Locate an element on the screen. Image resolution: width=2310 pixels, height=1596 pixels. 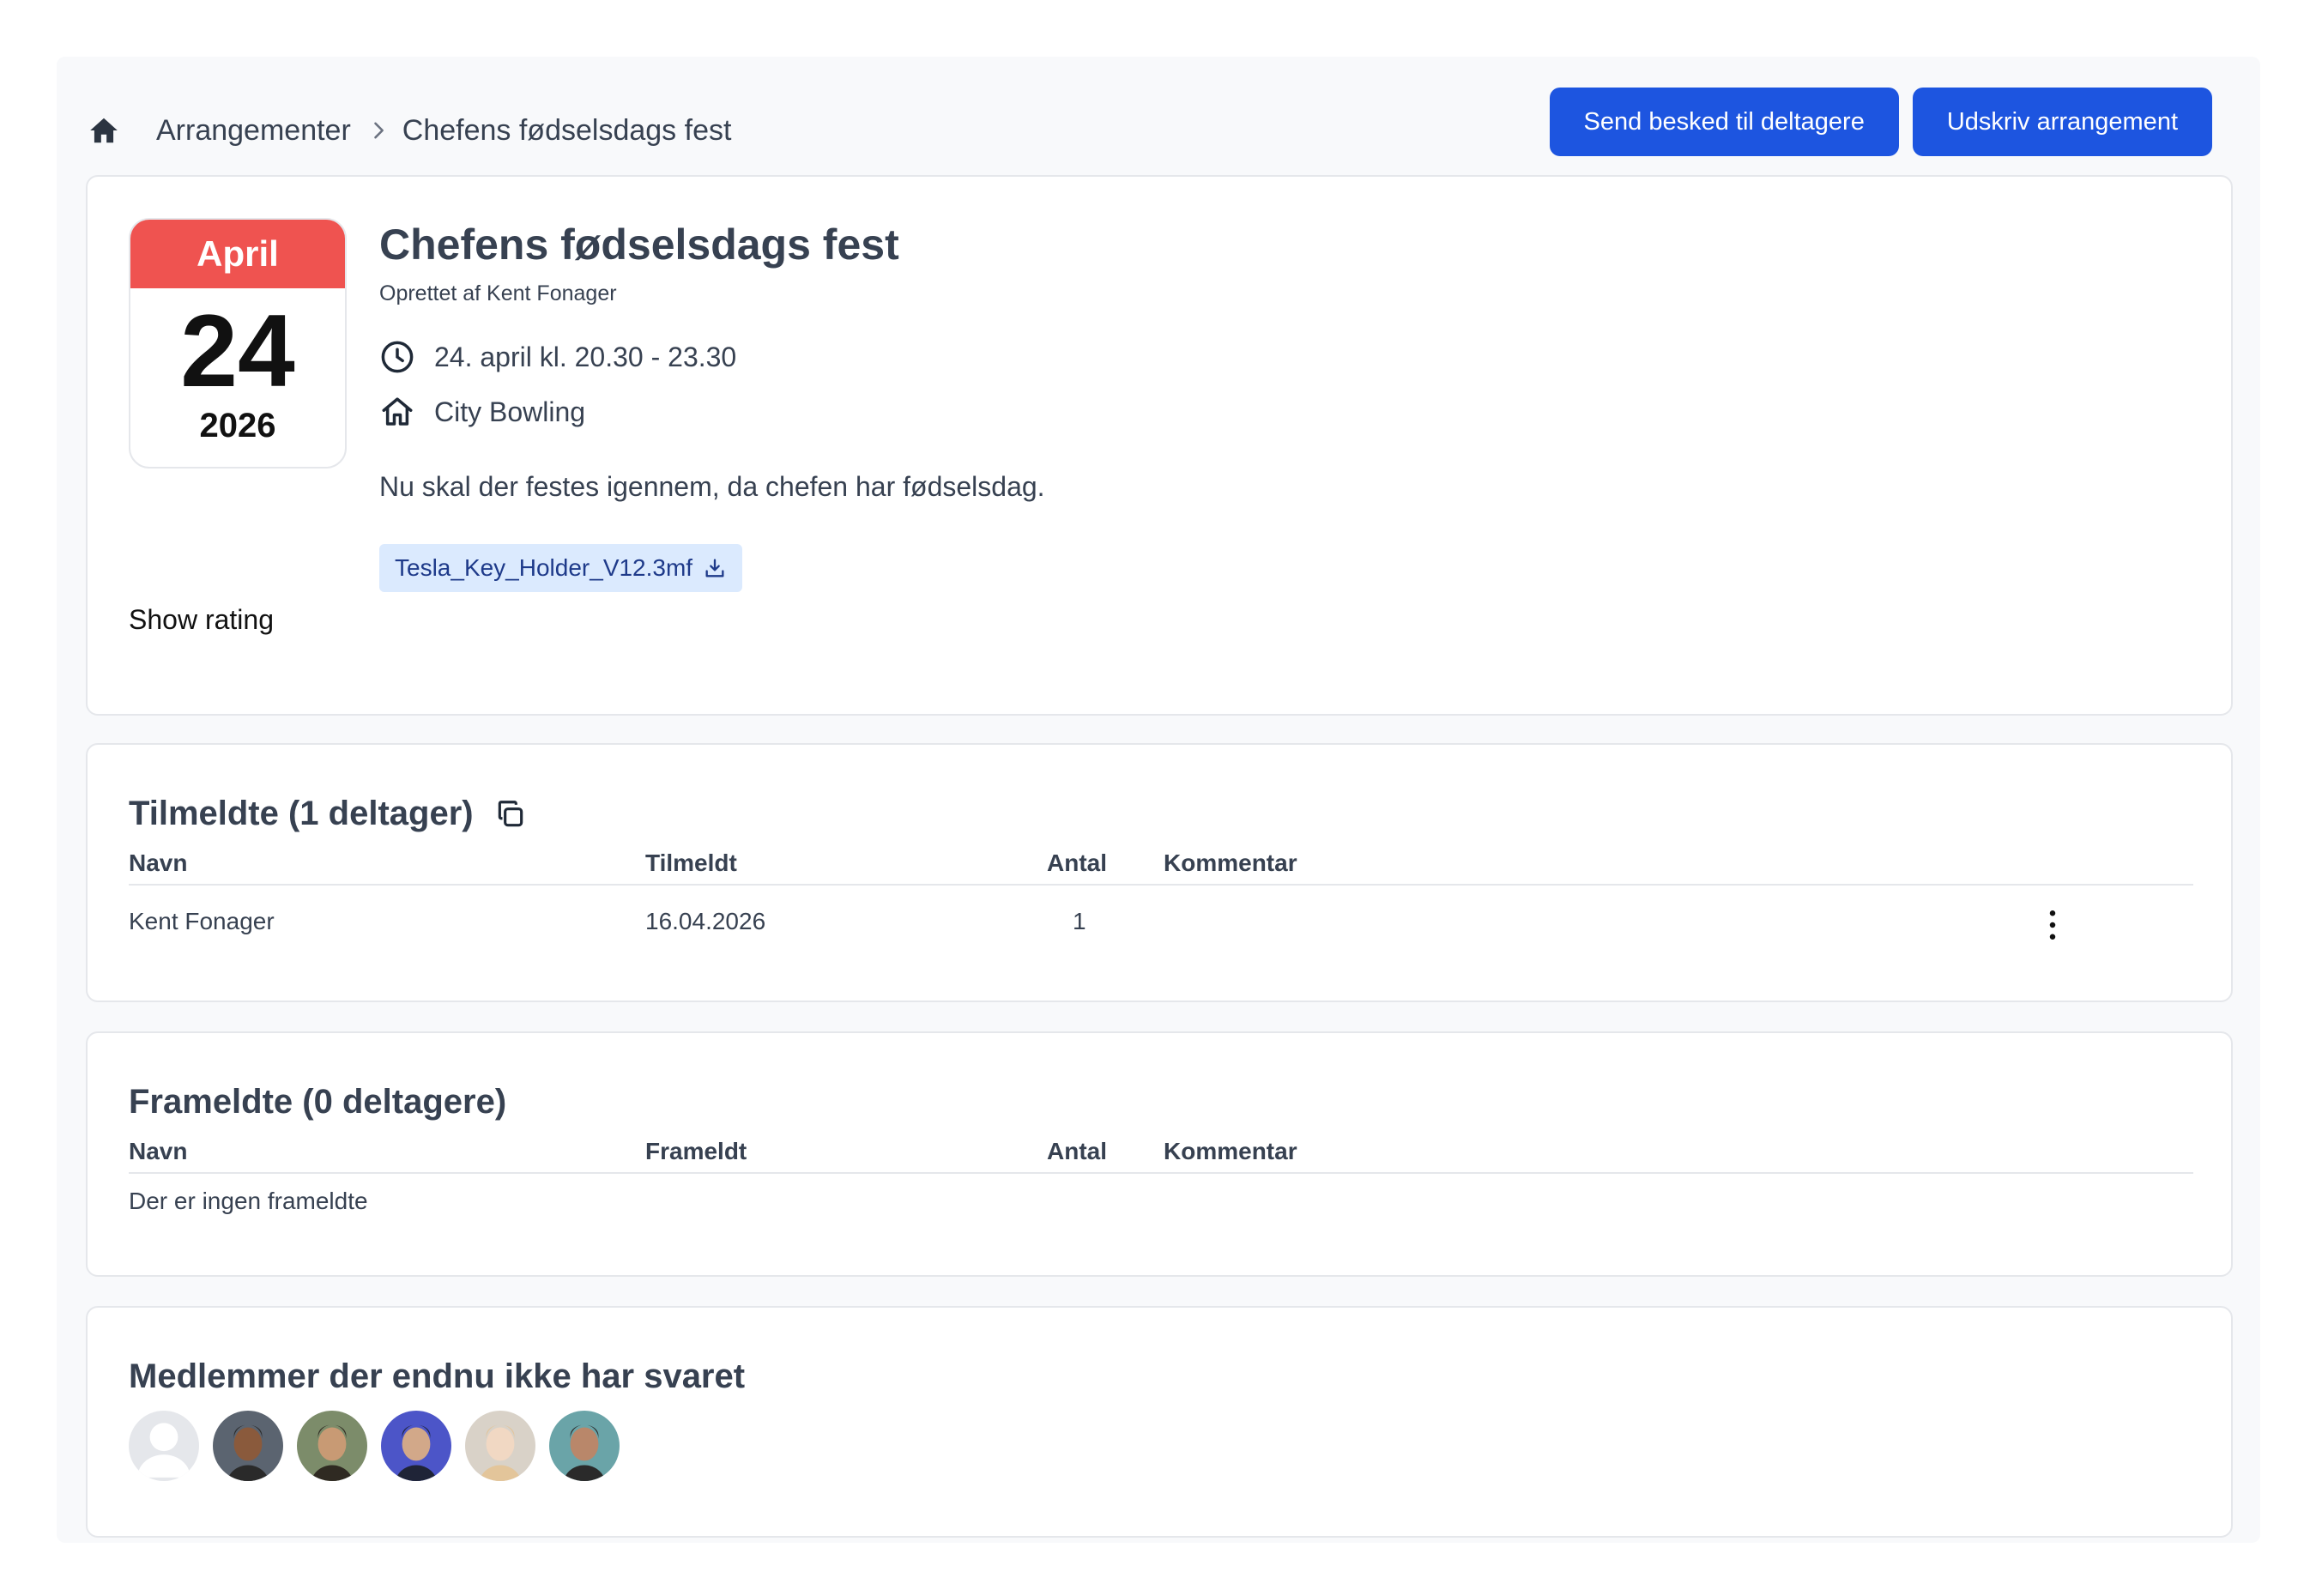
clock-icon is located at coordinates (397, 357).